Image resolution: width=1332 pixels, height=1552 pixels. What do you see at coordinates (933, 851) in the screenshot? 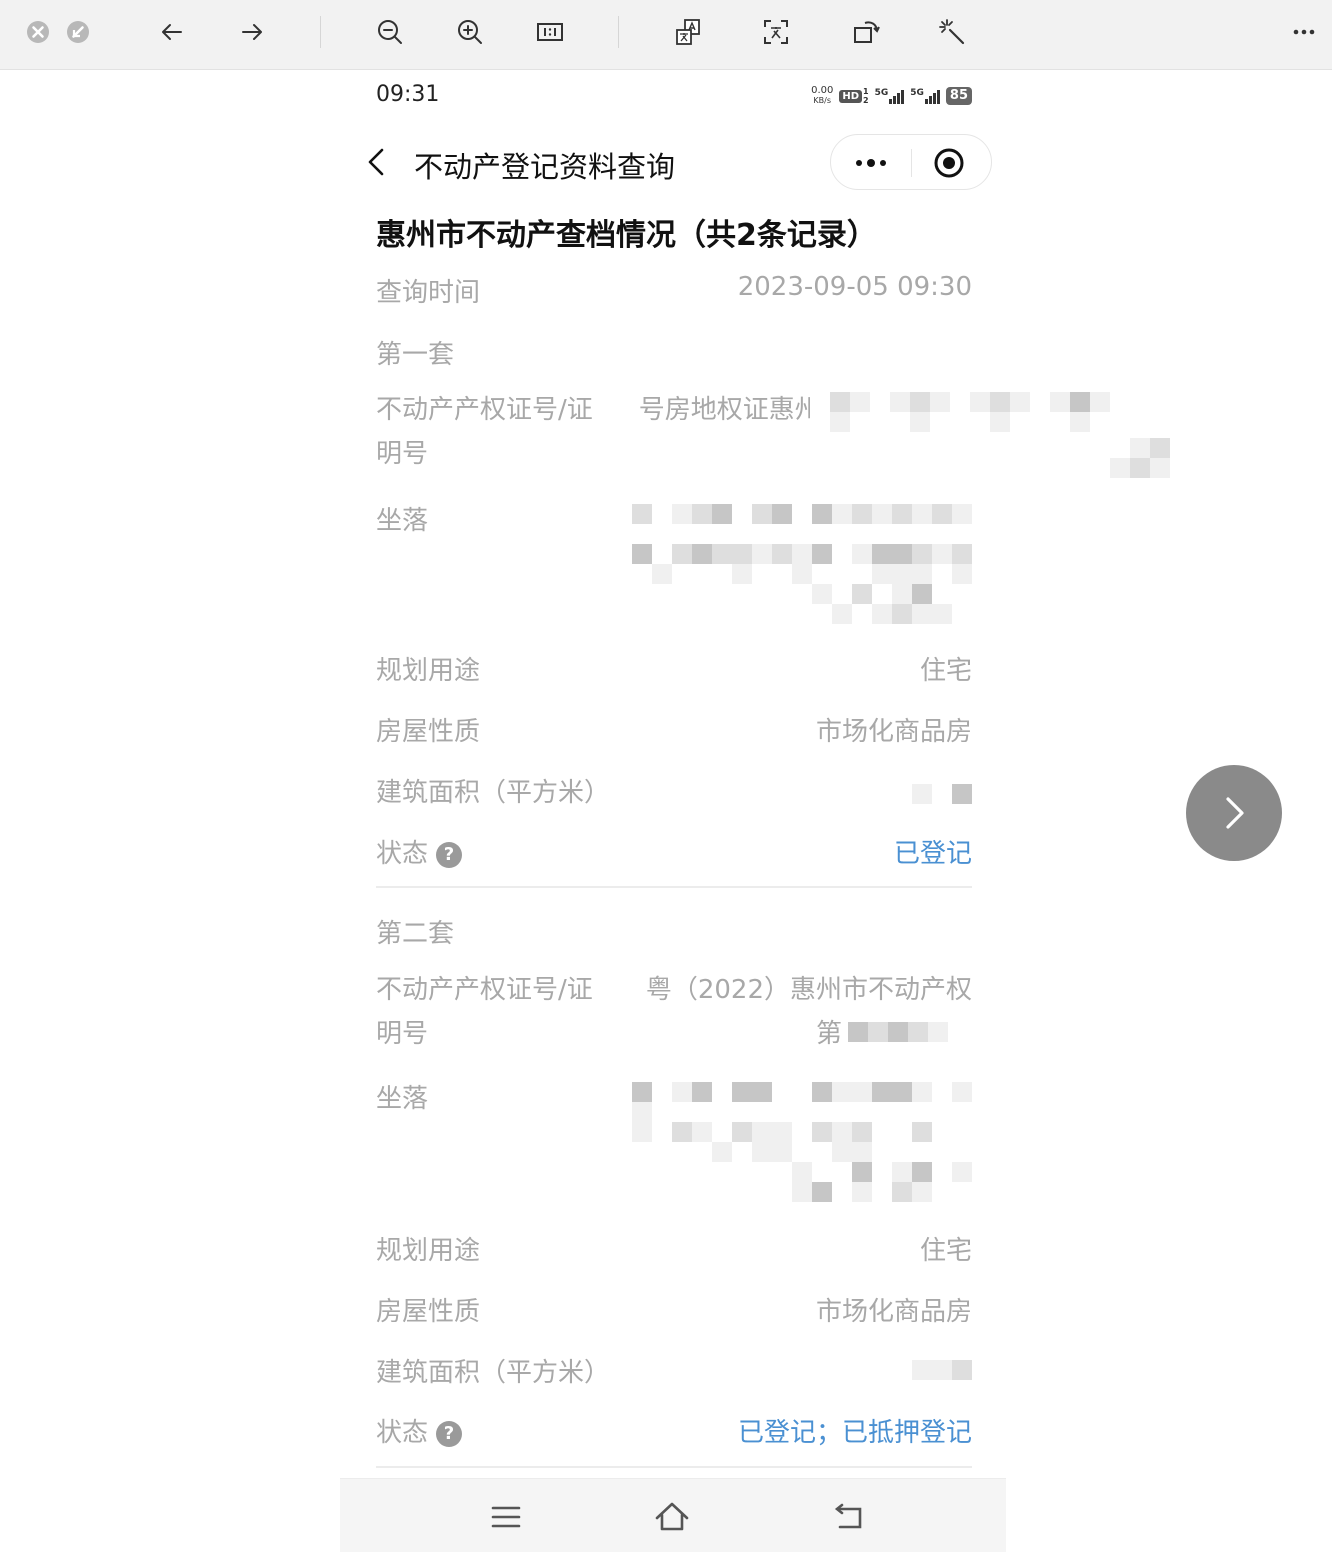
I see `status-value: 已登记` at bounding box center [933, 851].